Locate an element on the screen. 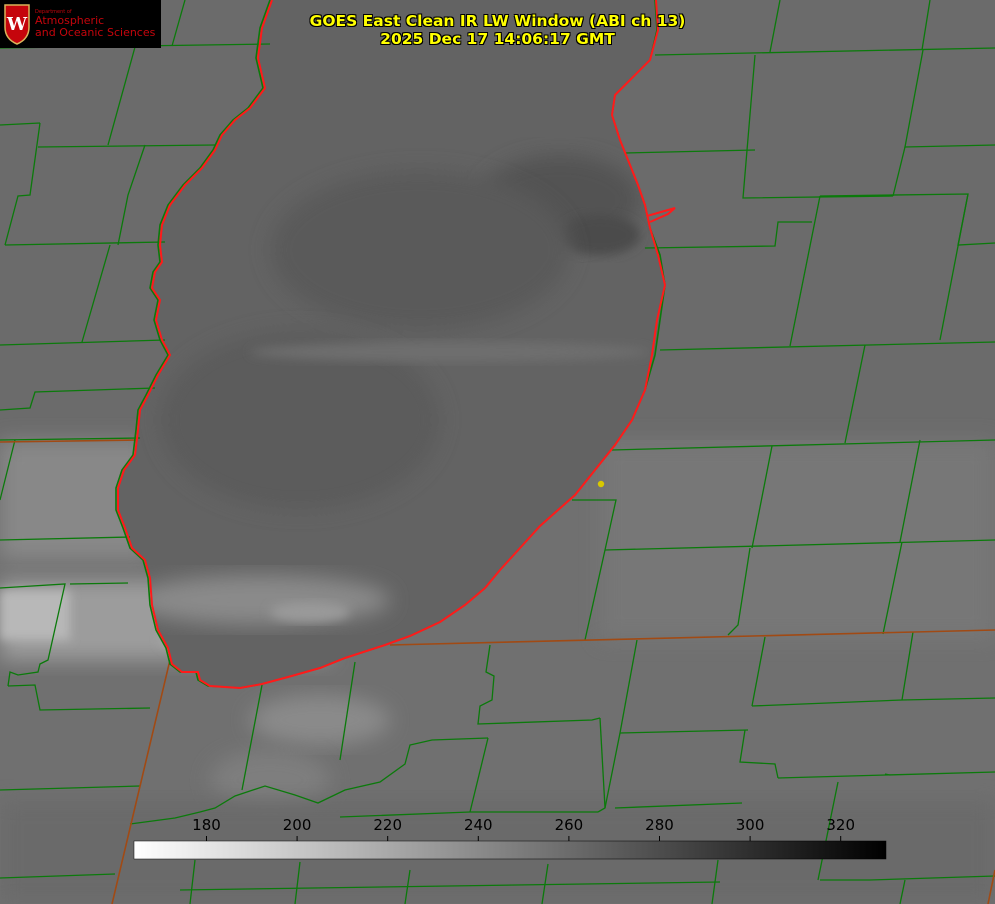  image-title: GOES East Clean IR LW Window (ABI ch 13) is located at coordinates (497, 21).